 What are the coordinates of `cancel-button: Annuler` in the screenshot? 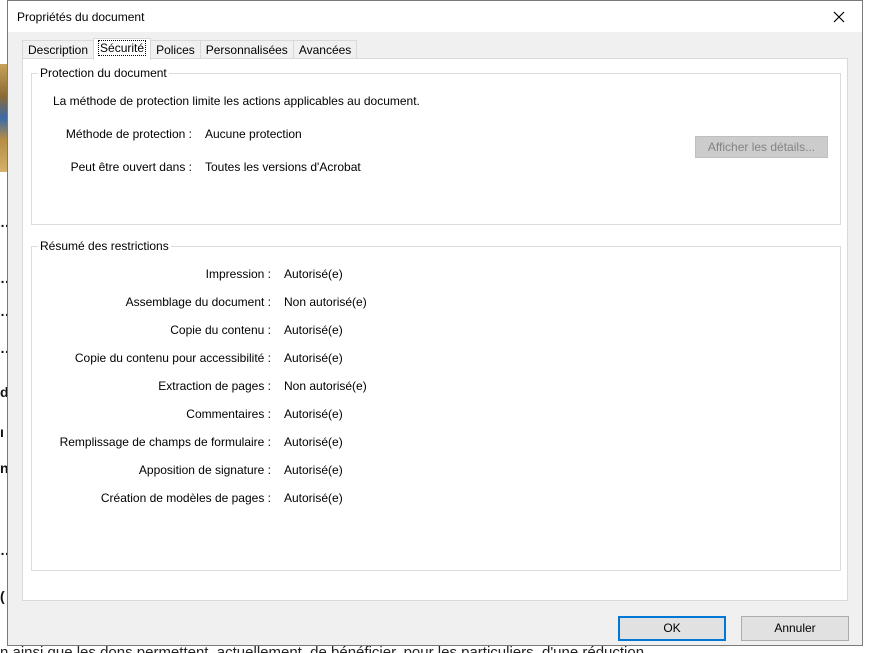 It's located at (795, 628).